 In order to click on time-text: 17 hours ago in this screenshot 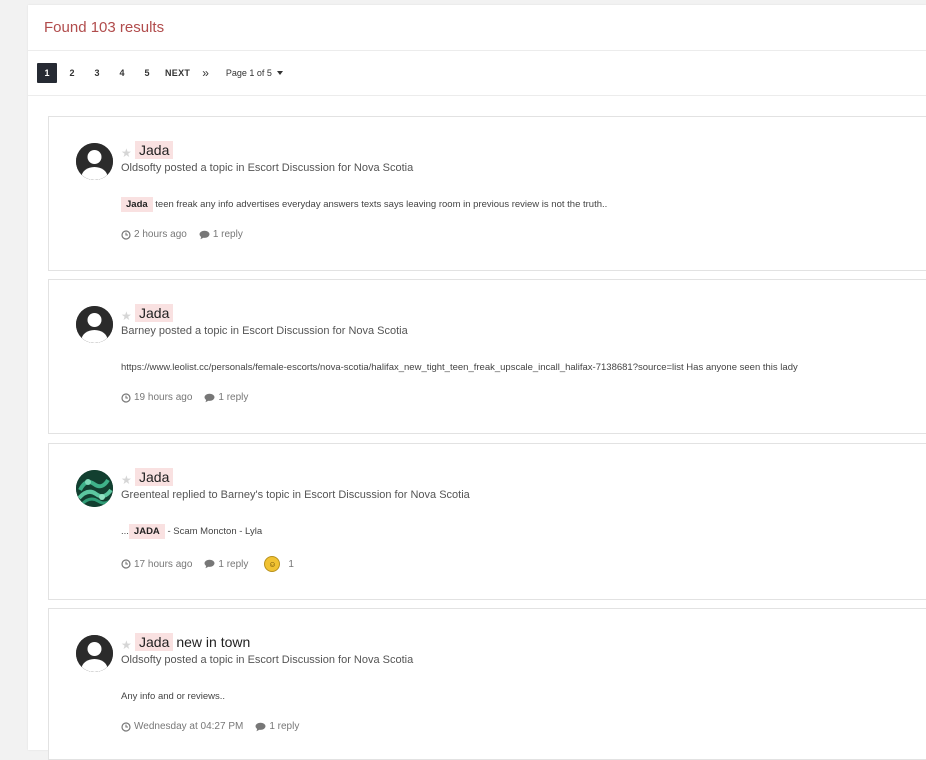, I will do `click(163, 564)`.